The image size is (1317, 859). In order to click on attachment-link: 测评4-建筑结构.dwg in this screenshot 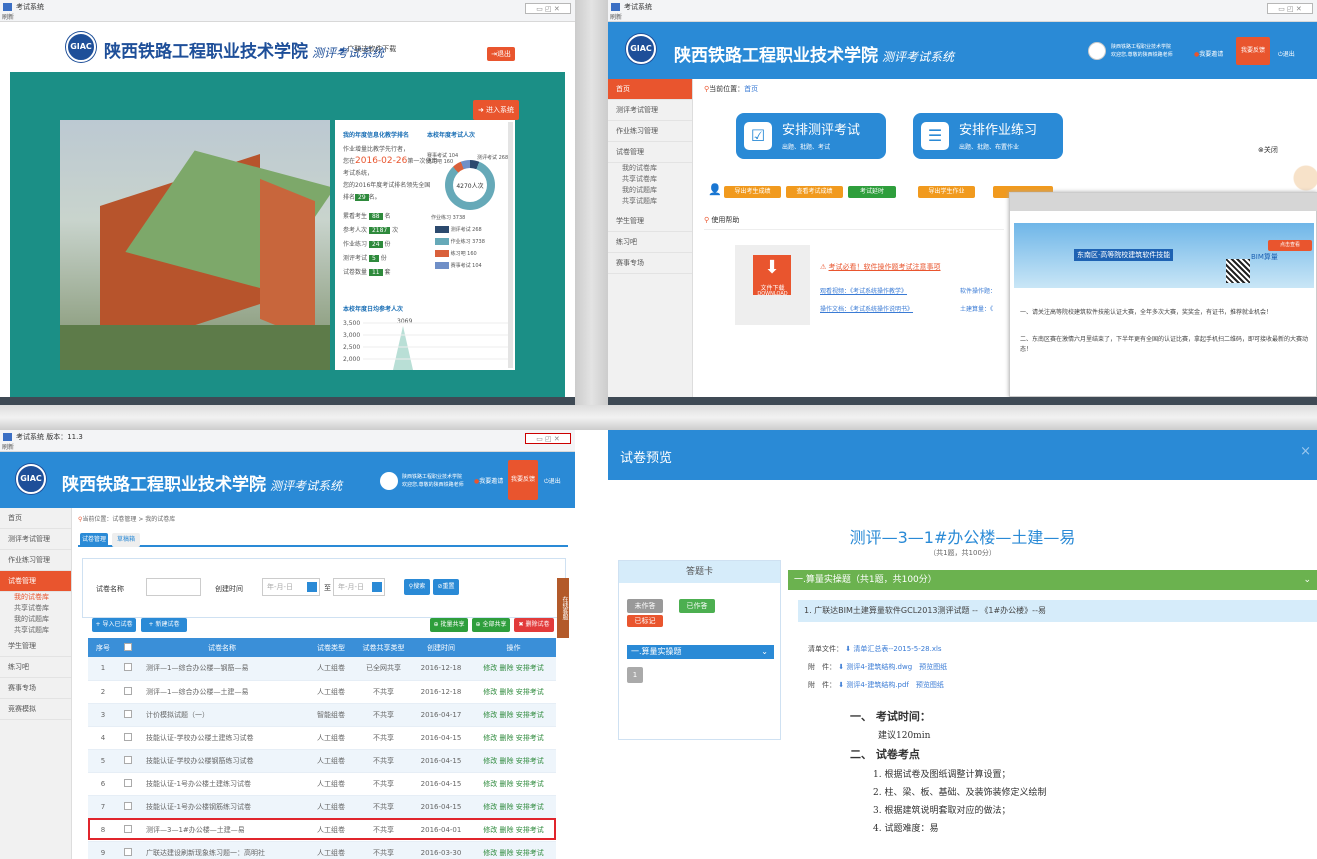, I will do `click(879, 667)`.